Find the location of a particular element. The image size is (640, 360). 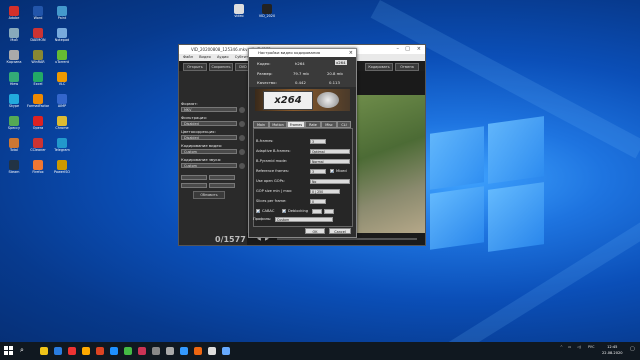

desktop-icon: Word is located at coordinates (38, 18).